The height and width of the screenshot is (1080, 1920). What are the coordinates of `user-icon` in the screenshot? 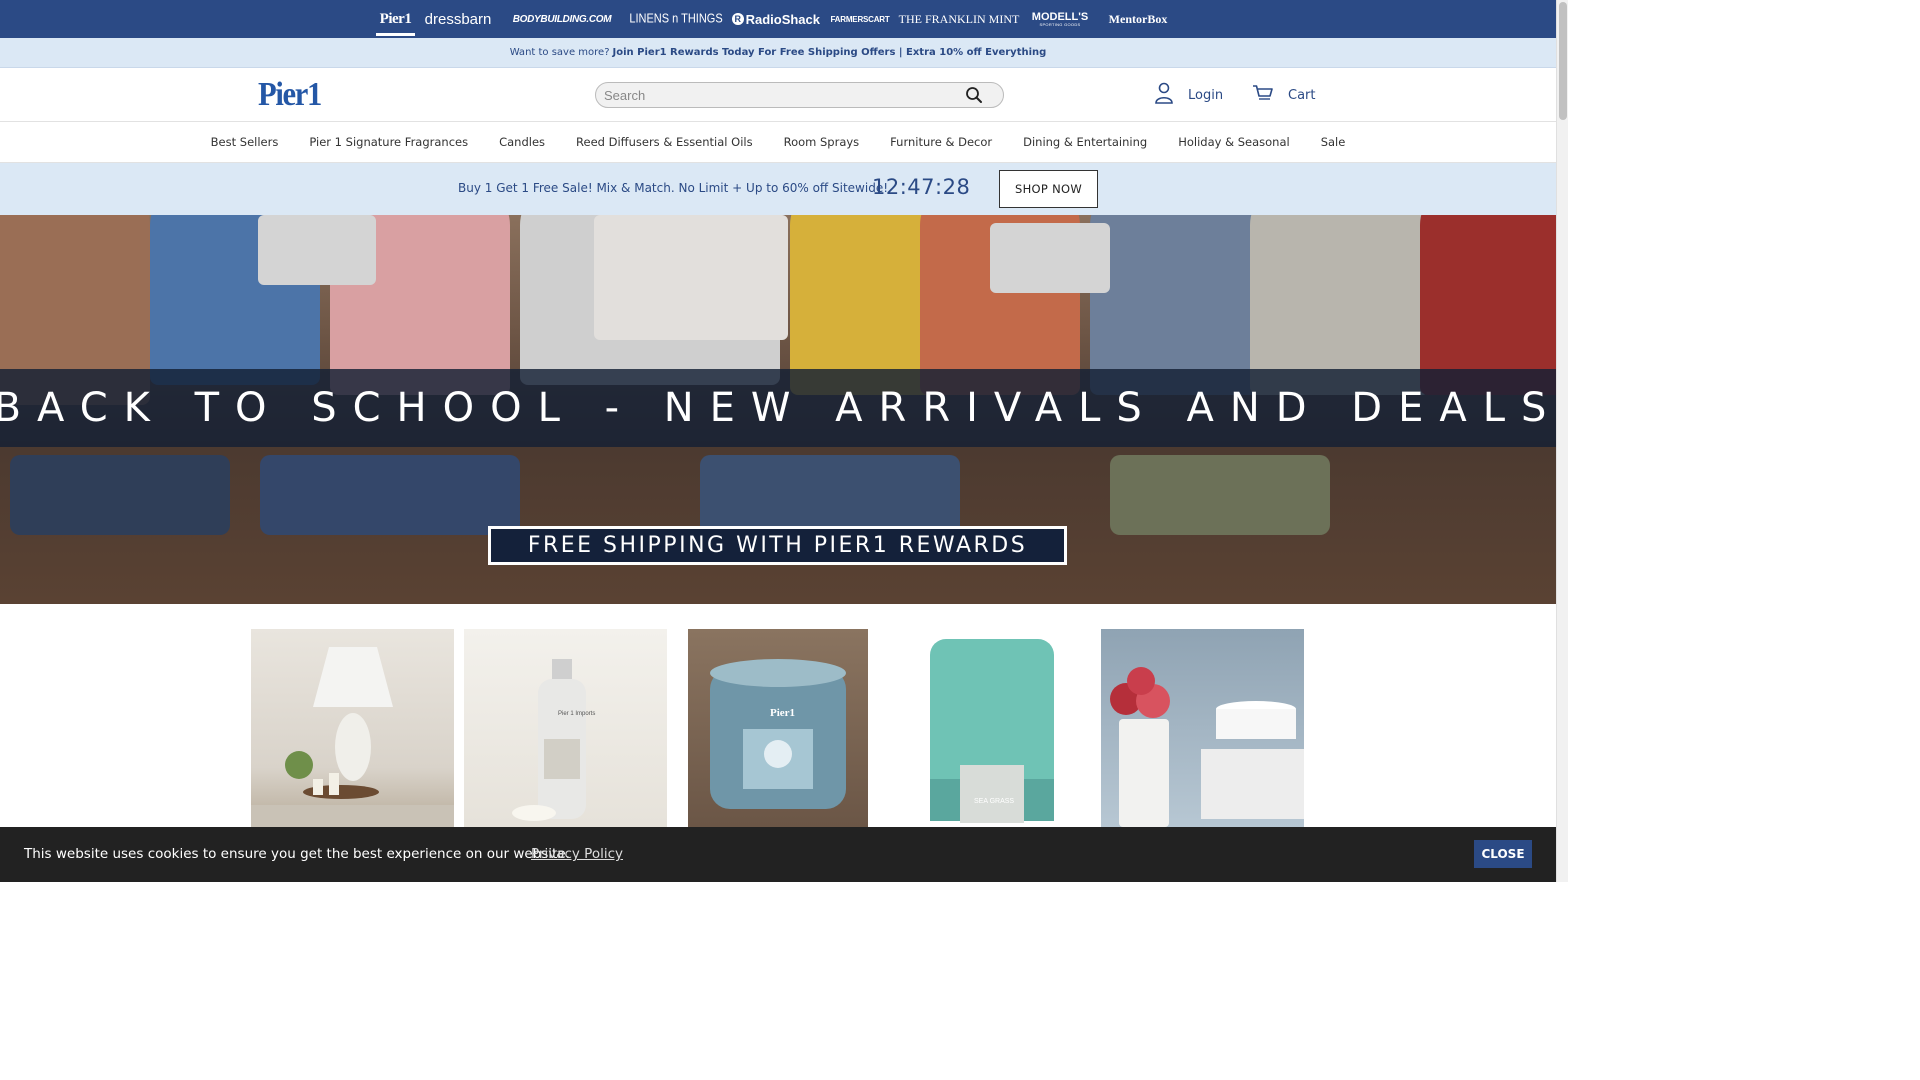 It's located at (1164, 95).